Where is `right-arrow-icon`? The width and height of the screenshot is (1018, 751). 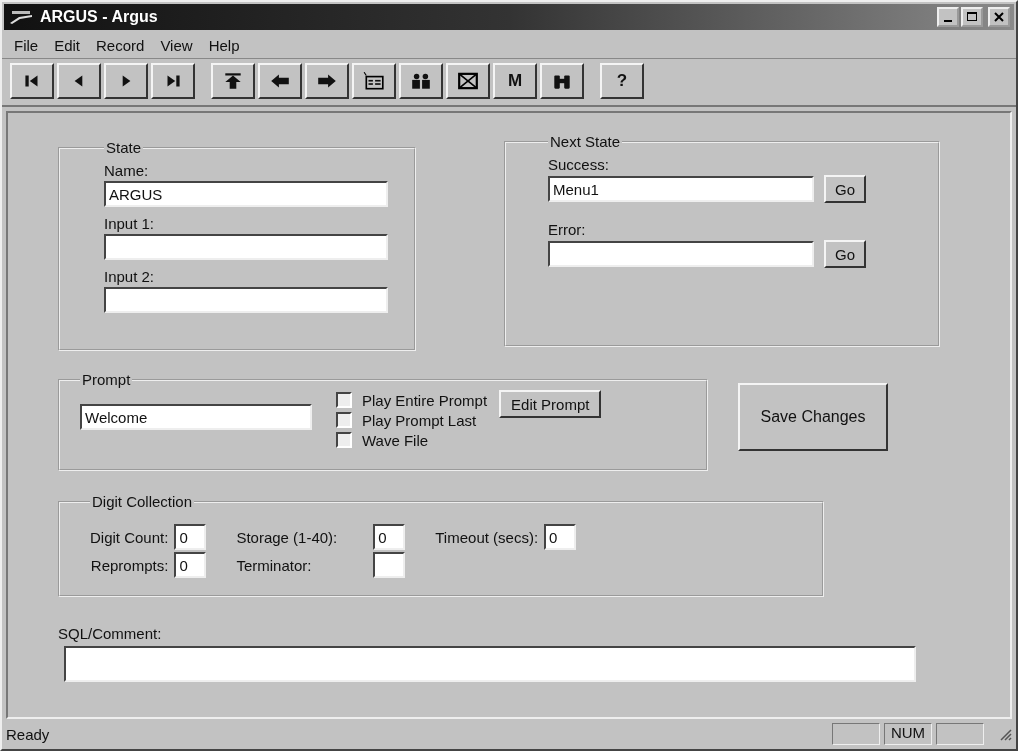
right-arrow-icon is located at coordinates (327, 81).